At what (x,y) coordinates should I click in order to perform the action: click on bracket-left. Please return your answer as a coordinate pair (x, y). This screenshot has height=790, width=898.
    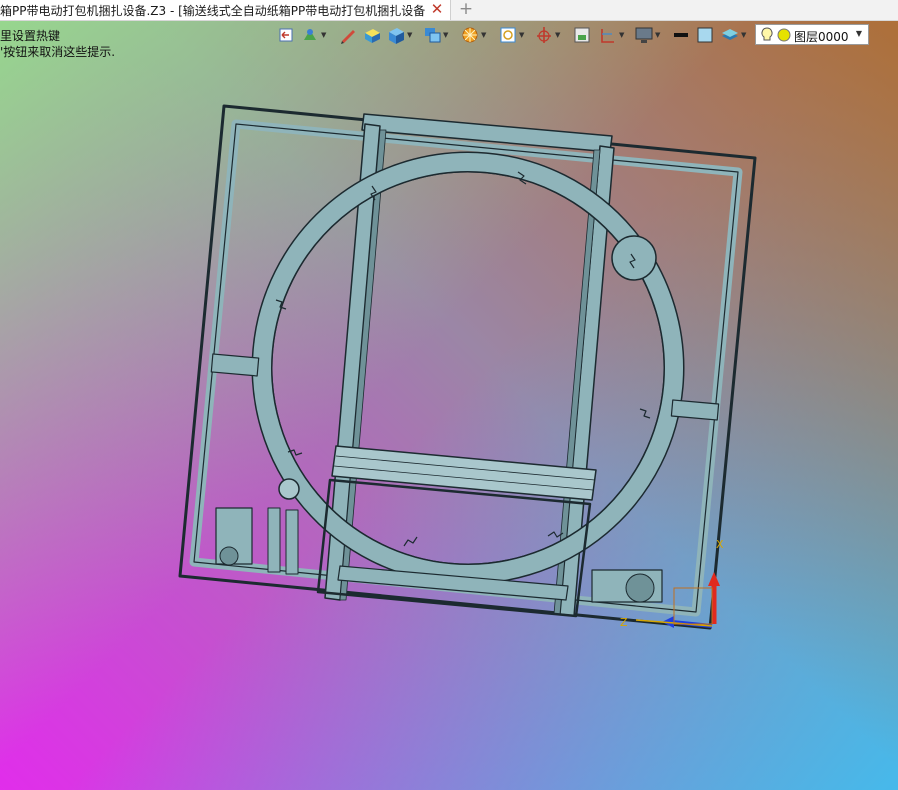
    Looking at the image, I should click on (235, 365).